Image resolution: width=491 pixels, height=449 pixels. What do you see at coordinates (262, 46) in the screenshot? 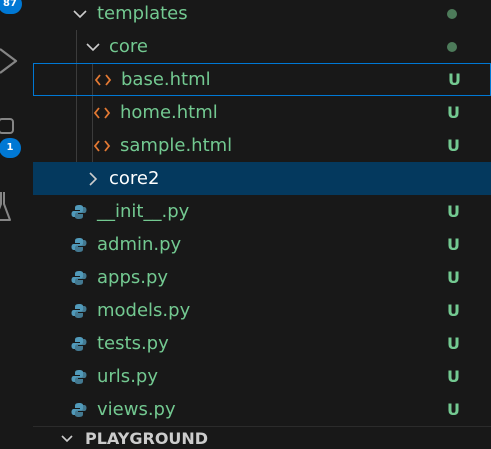
I see `tree-item-core: core` at bounding box center [262, 46].